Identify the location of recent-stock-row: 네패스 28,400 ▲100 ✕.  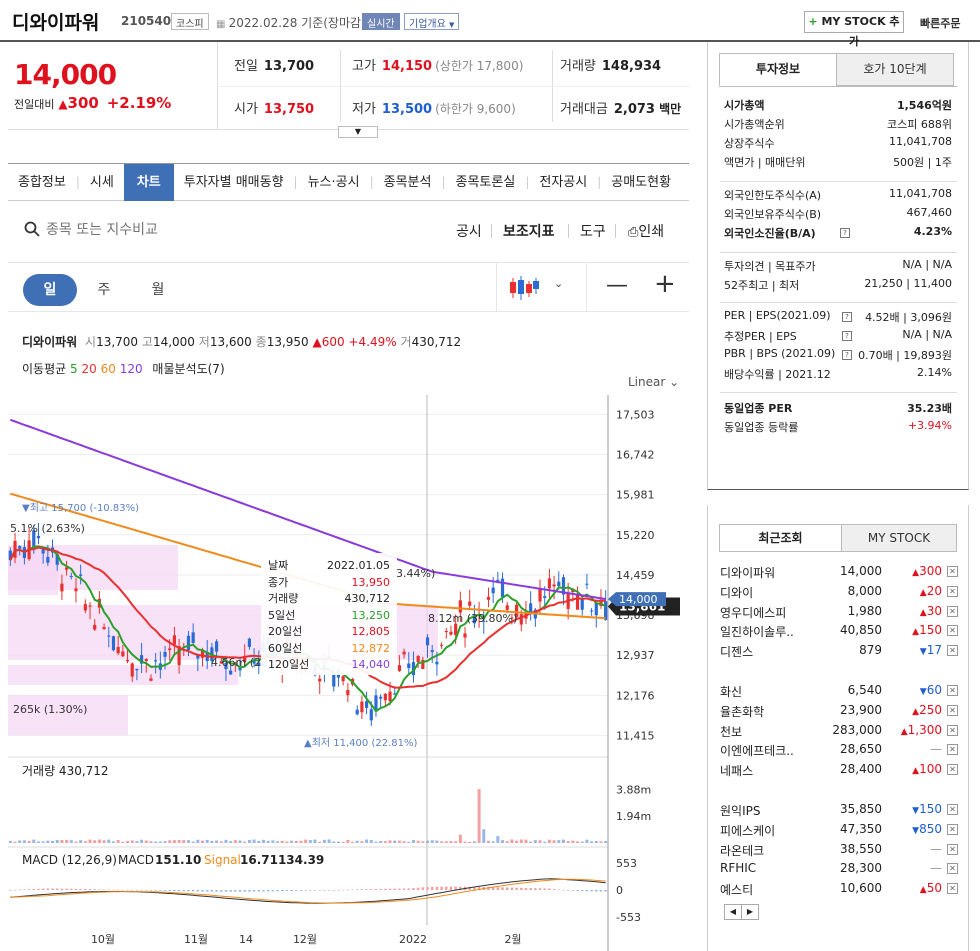
(839, 771).